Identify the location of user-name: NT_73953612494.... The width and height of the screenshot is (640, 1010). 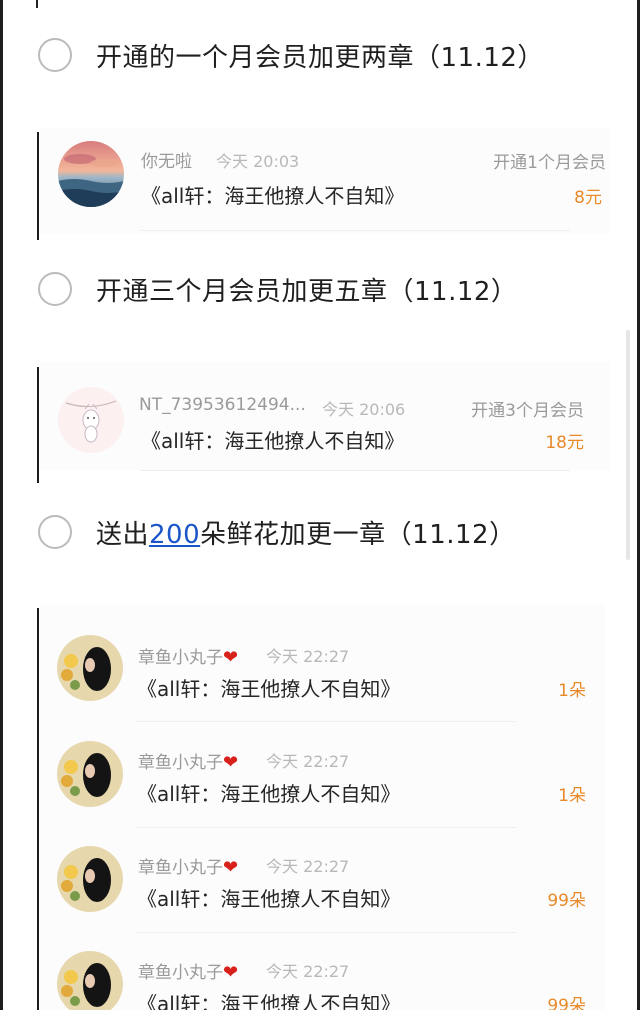
(222, 405).